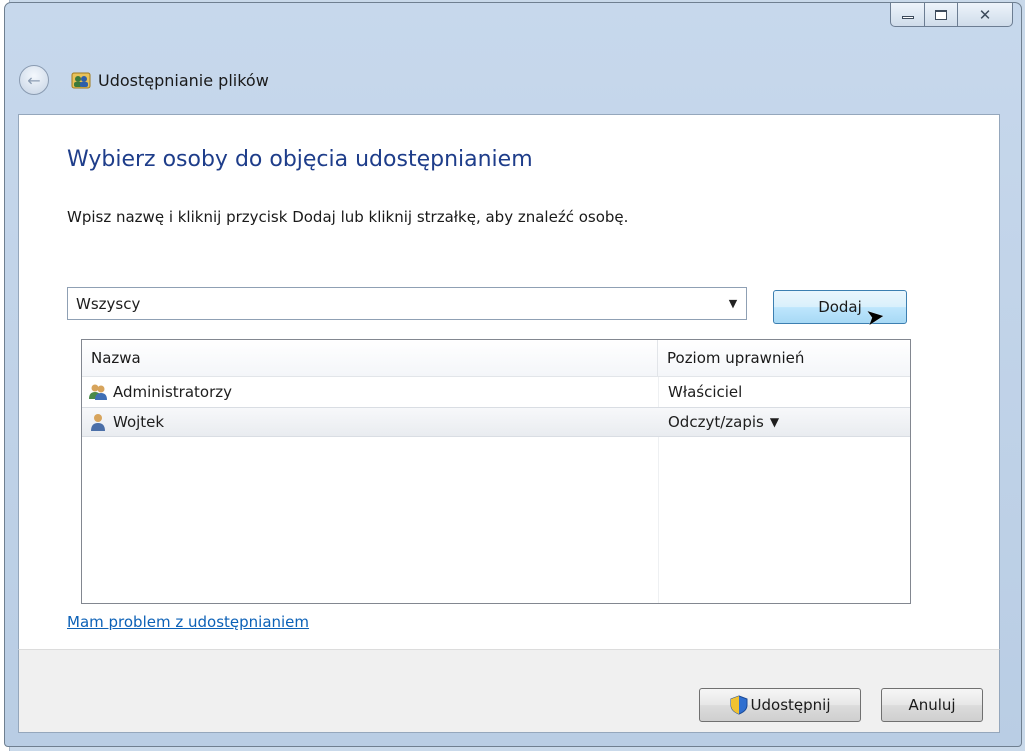 The width and height of the screenshot is (1025, 751). What do you see at coordinates (139, 422) in the screenshot?
I see `list-item-name: Wojtek` at bounding box center [139, 422].